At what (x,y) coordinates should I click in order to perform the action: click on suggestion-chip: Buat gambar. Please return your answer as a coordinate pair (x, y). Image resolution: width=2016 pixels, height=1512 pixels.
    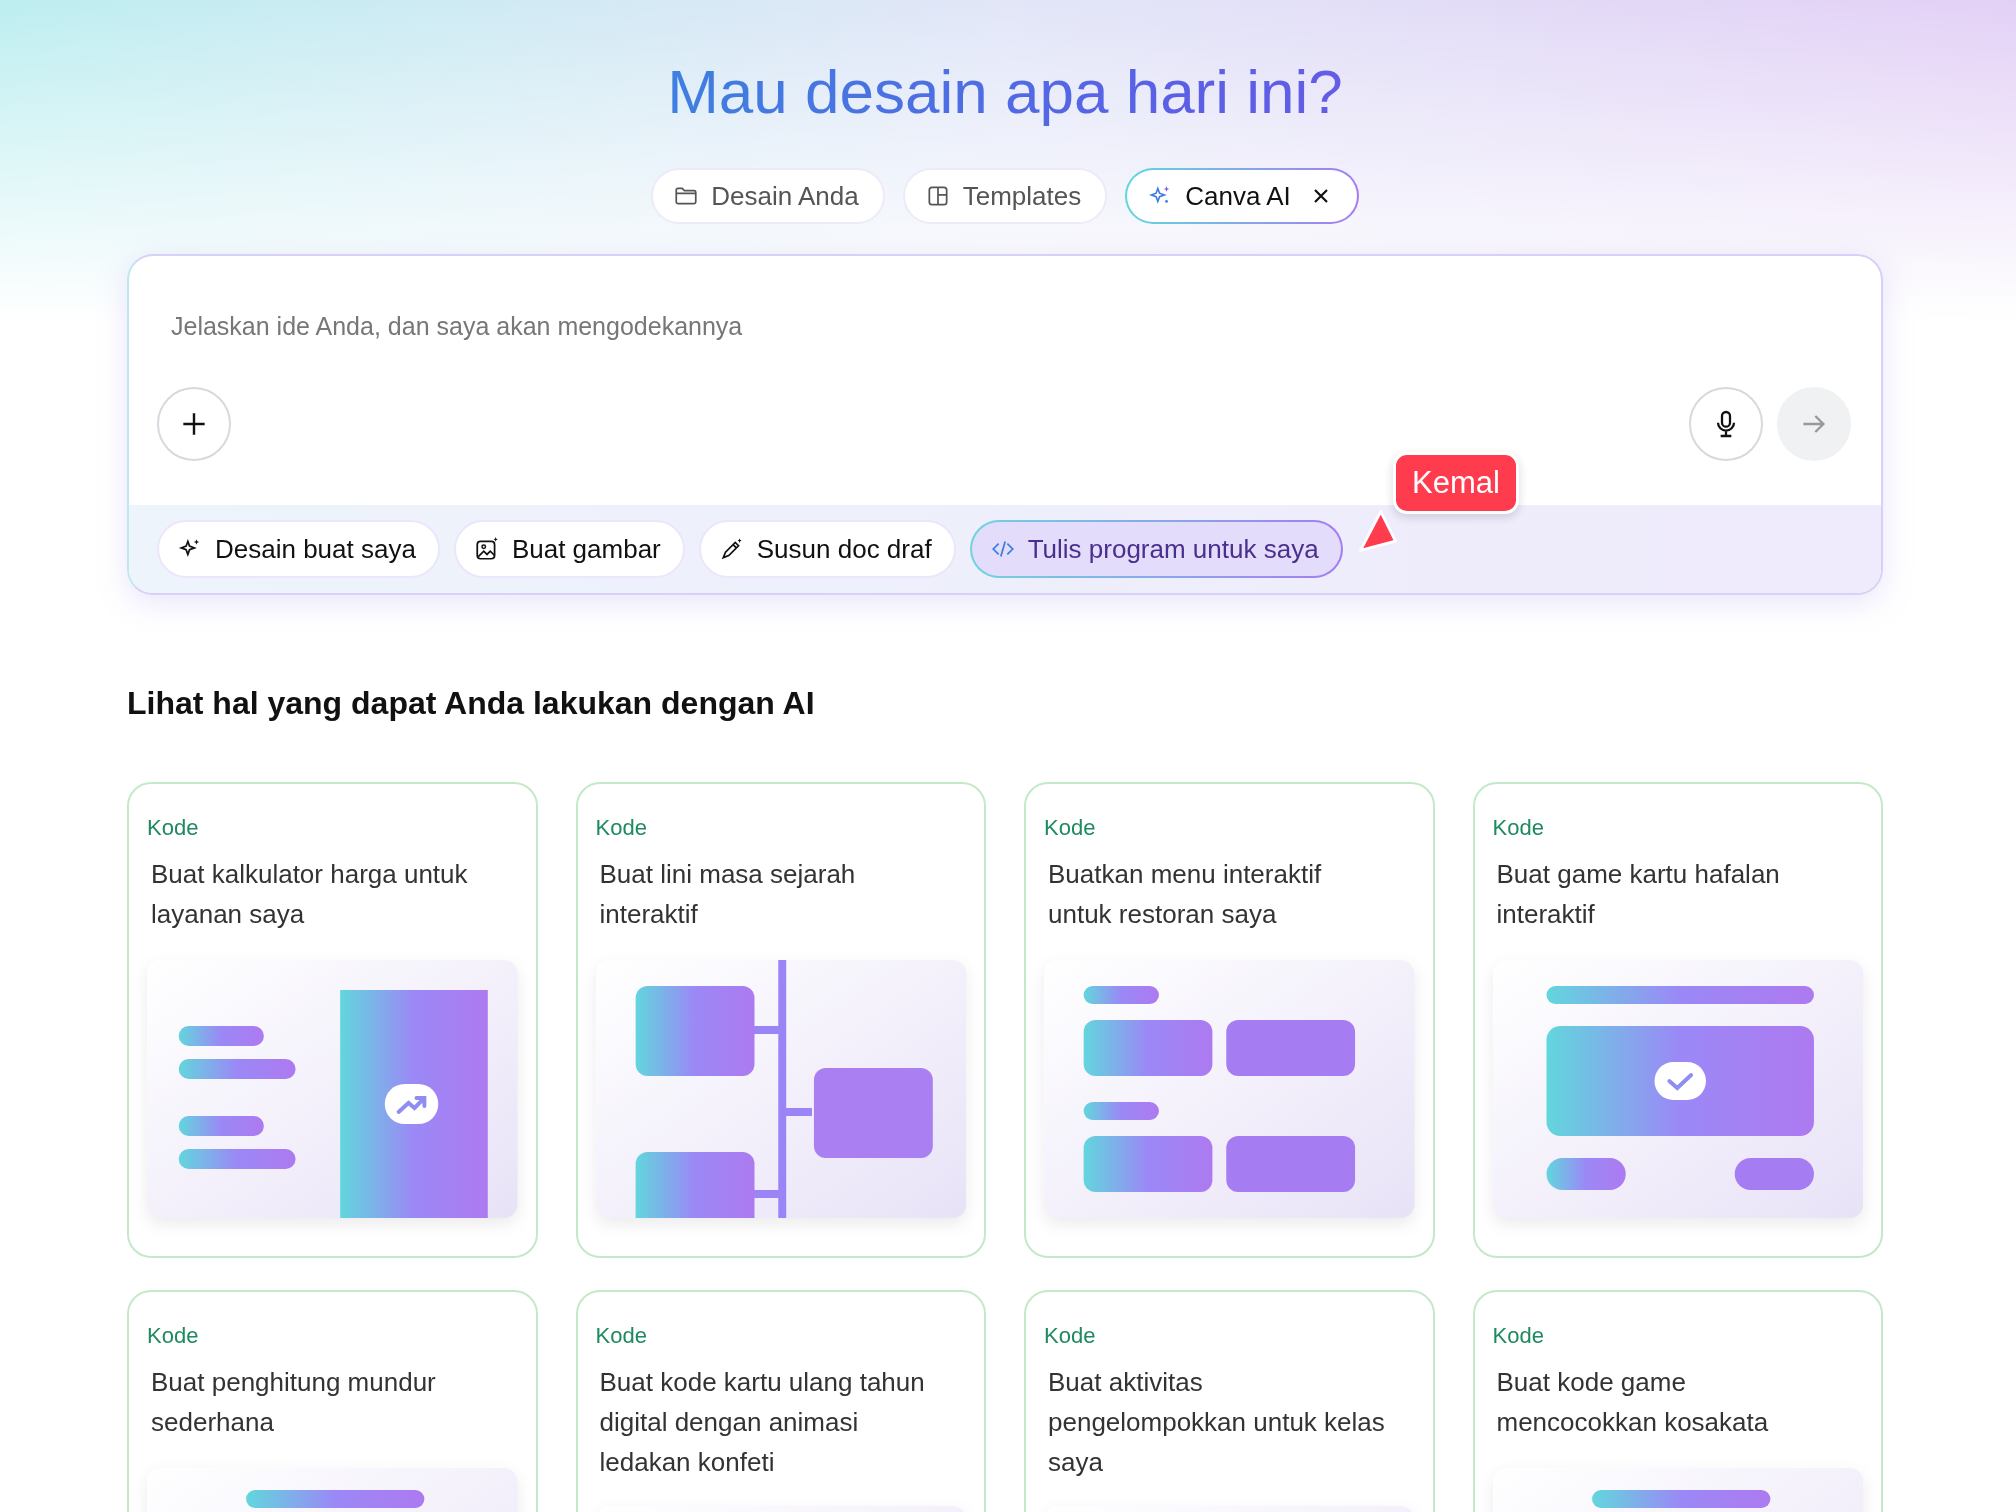
    Looking at the image, I should click on (569, 549).